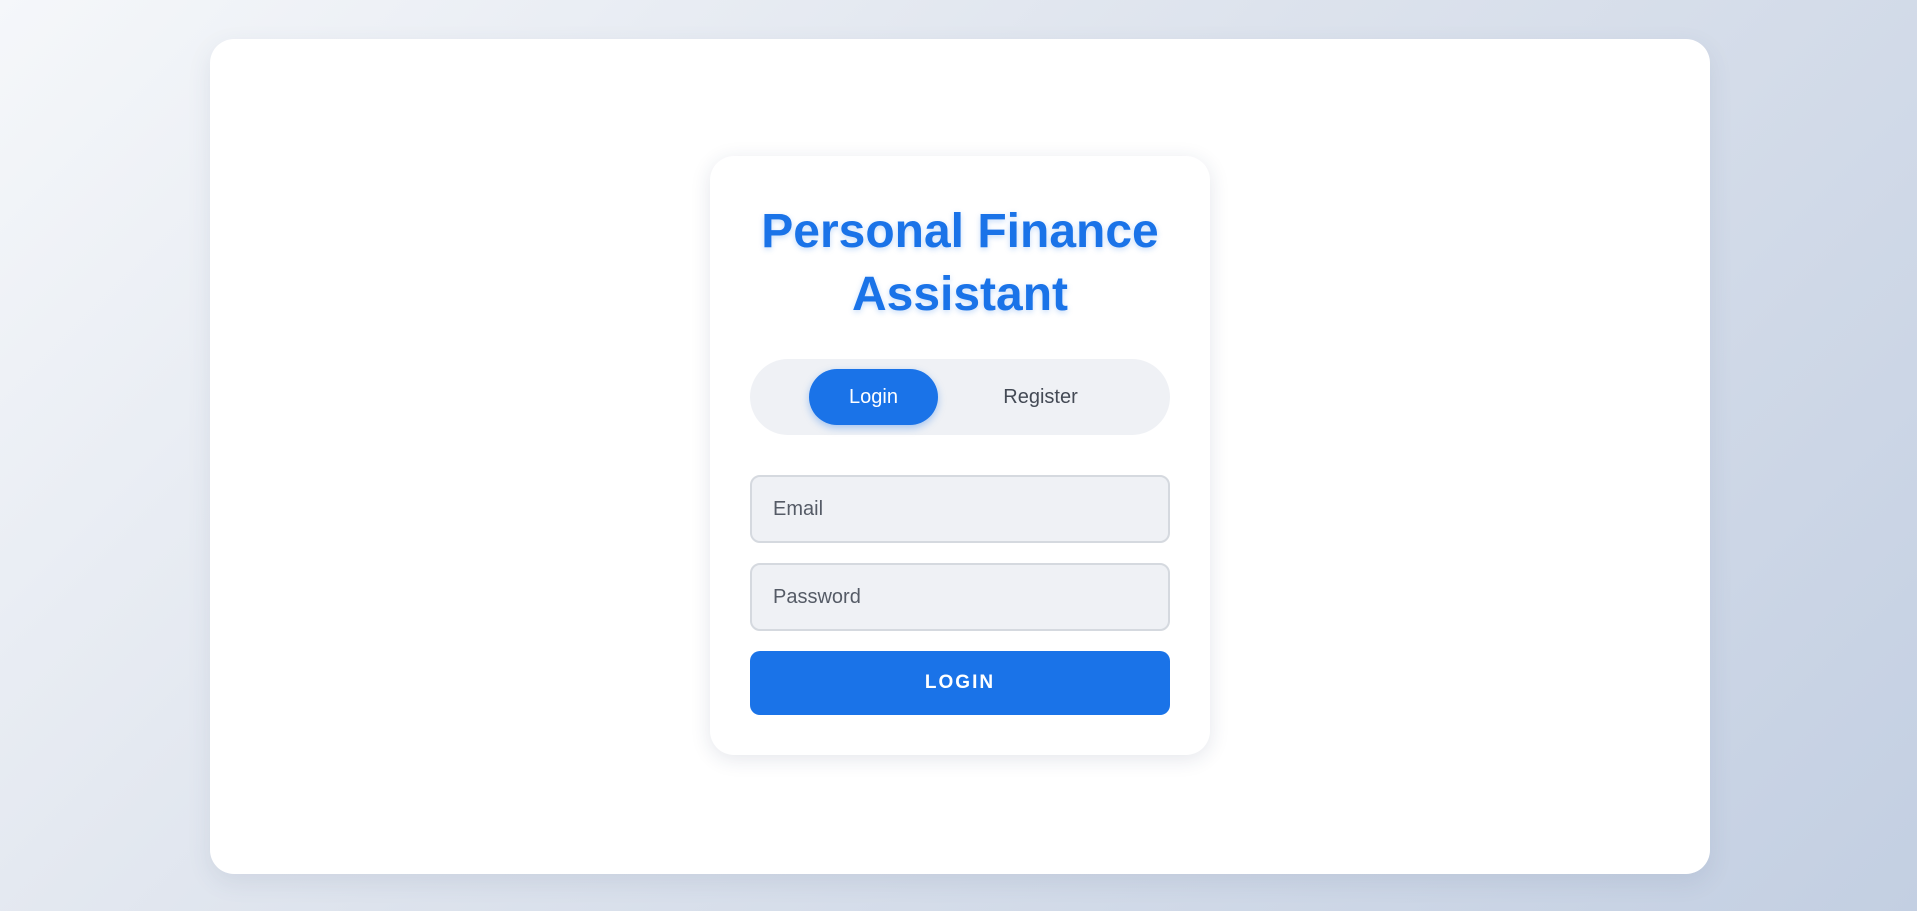  I want to click on login-button: LOGIN, so click(960, 683).